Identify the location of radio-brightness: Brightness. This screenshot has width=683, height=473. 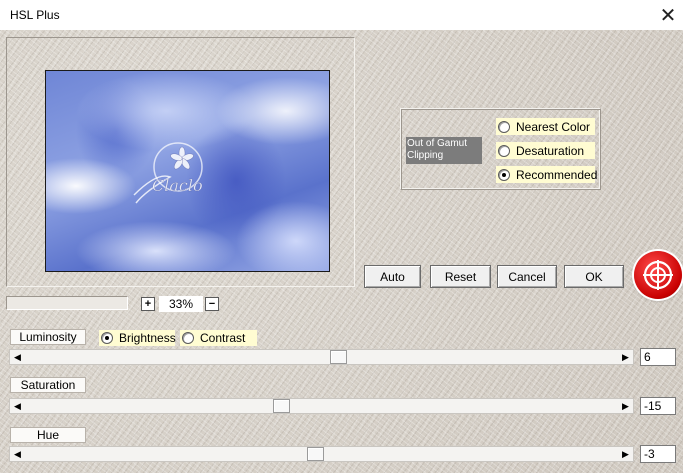
(137, 338).